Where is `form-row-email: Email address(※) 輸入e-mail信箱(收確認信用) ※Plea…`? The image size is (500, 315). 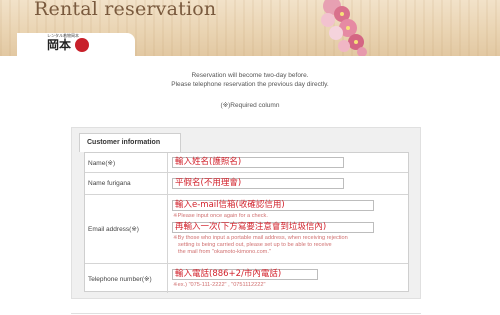
form-row-email: Email address(※) 輸入e-mail信箱(收確認信用) ※Plea… is located at coordinates (246, 229).